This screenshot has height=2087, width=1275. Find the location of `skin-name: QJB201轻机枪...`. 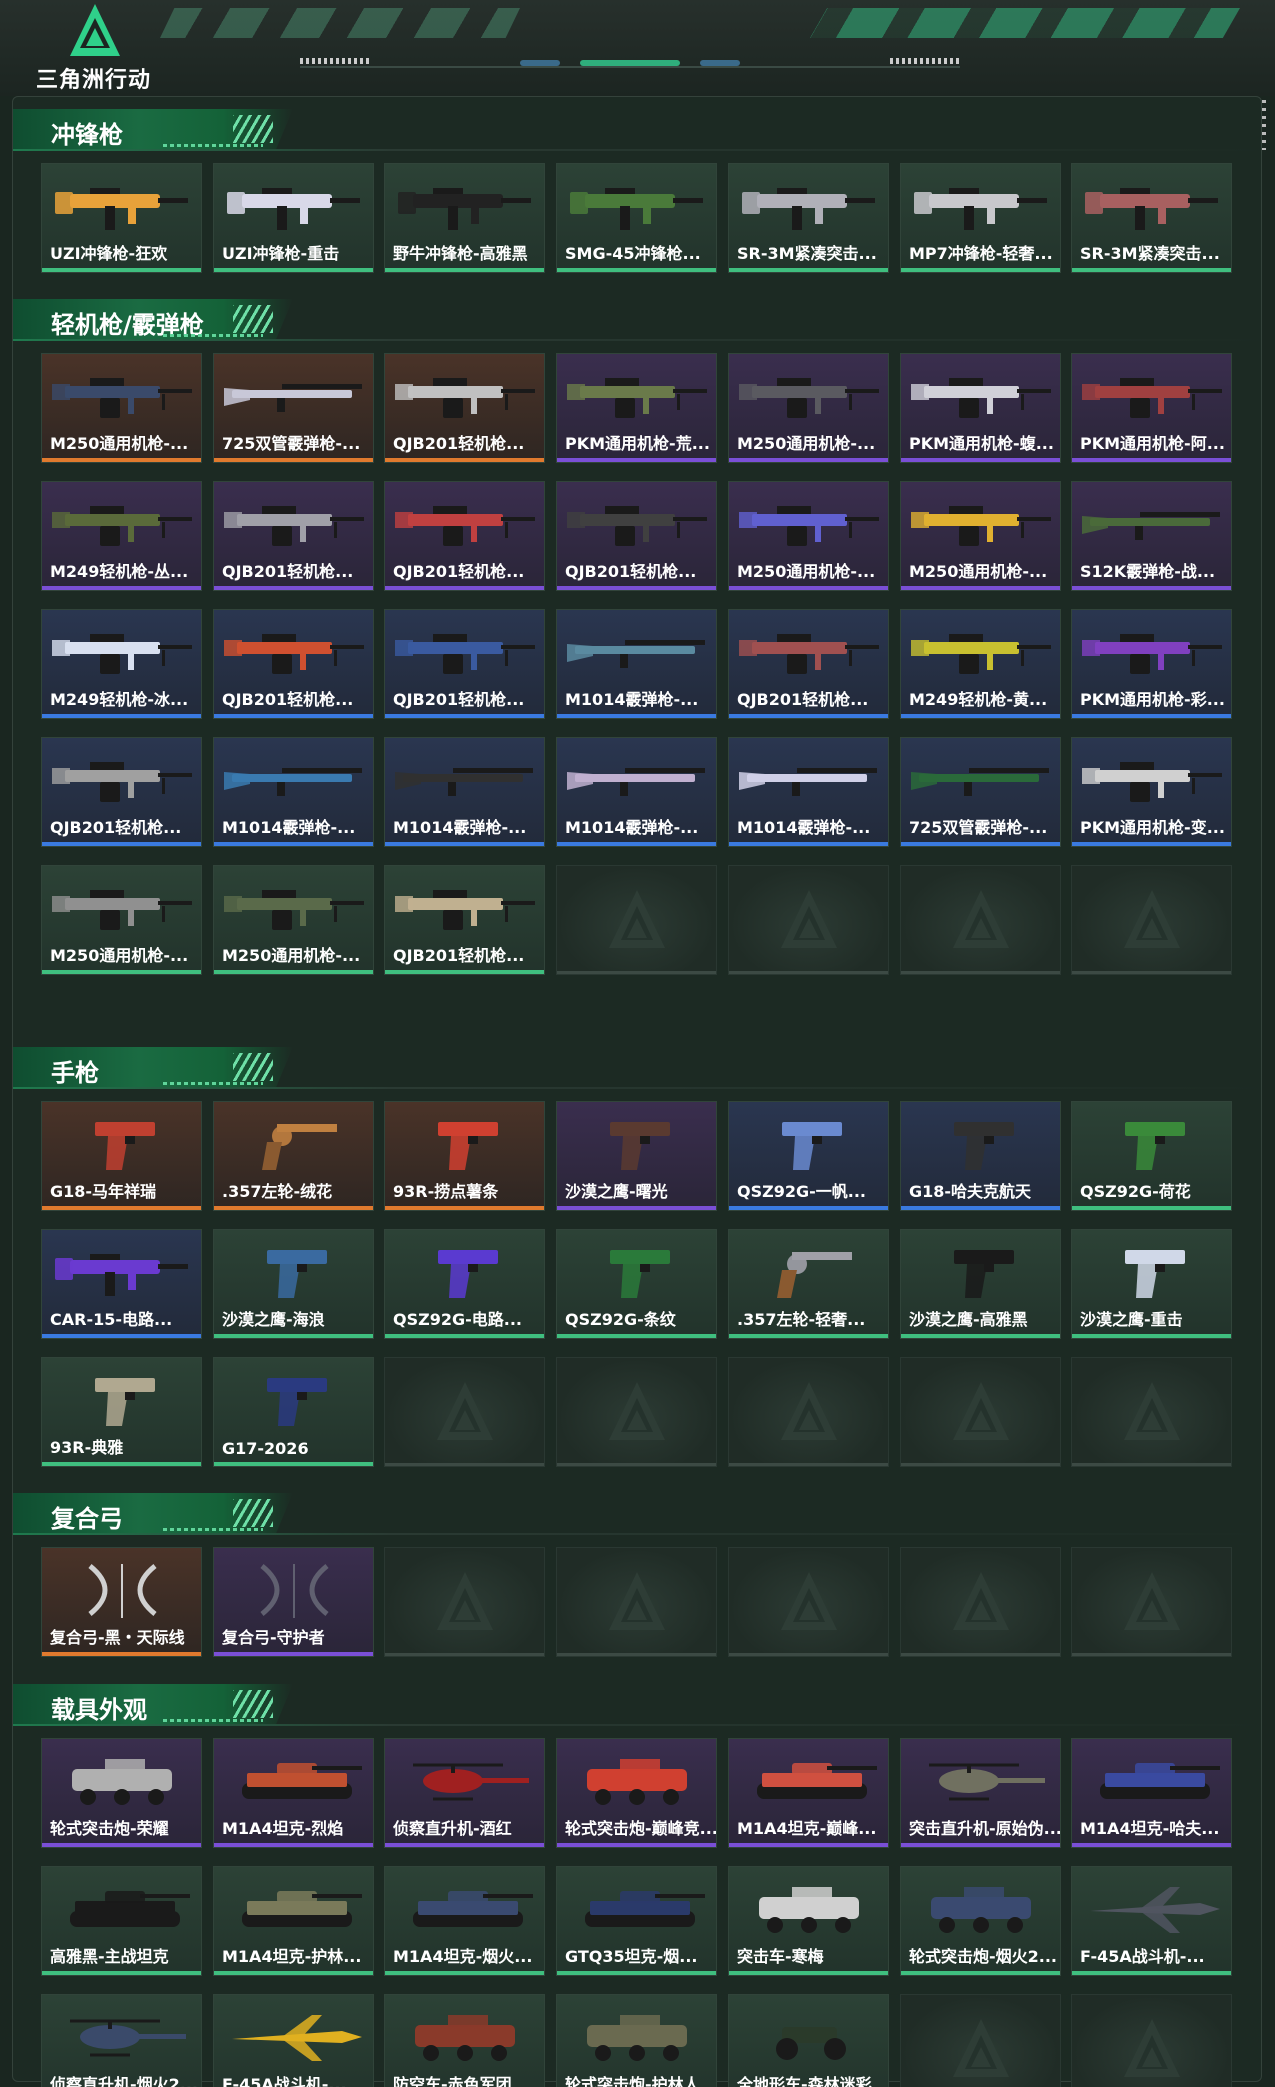

skin-name: QJB201轻机枪... is located at coordinates (459, 443).